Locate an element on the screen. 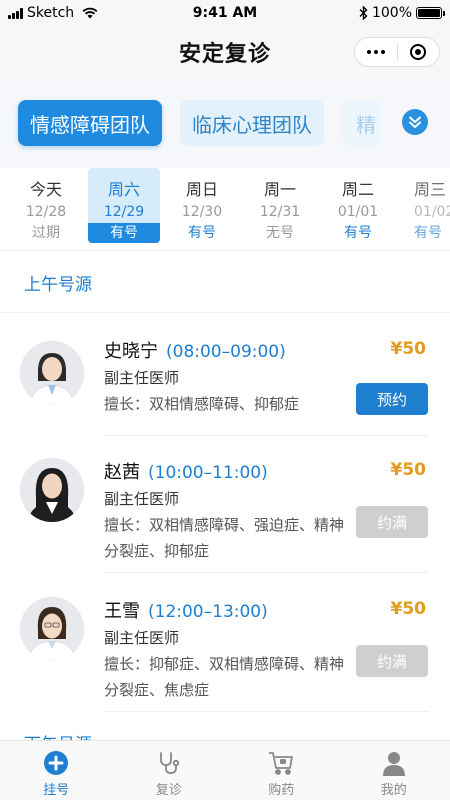 Image resolution: width=450 pixels, height=800 pixels. tab-bar: 挂号 复诊 购药 我的 is located at coordinates (225, 770).